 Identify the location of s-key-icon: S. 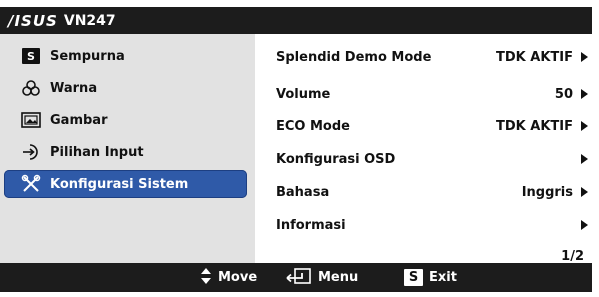
(413, 277).